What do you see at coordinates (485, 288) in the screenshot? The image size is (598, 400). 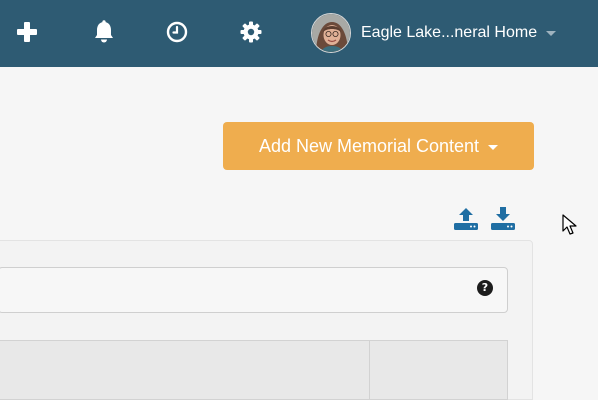 I see `help-icon: ?` at bounding box center [485, 288].